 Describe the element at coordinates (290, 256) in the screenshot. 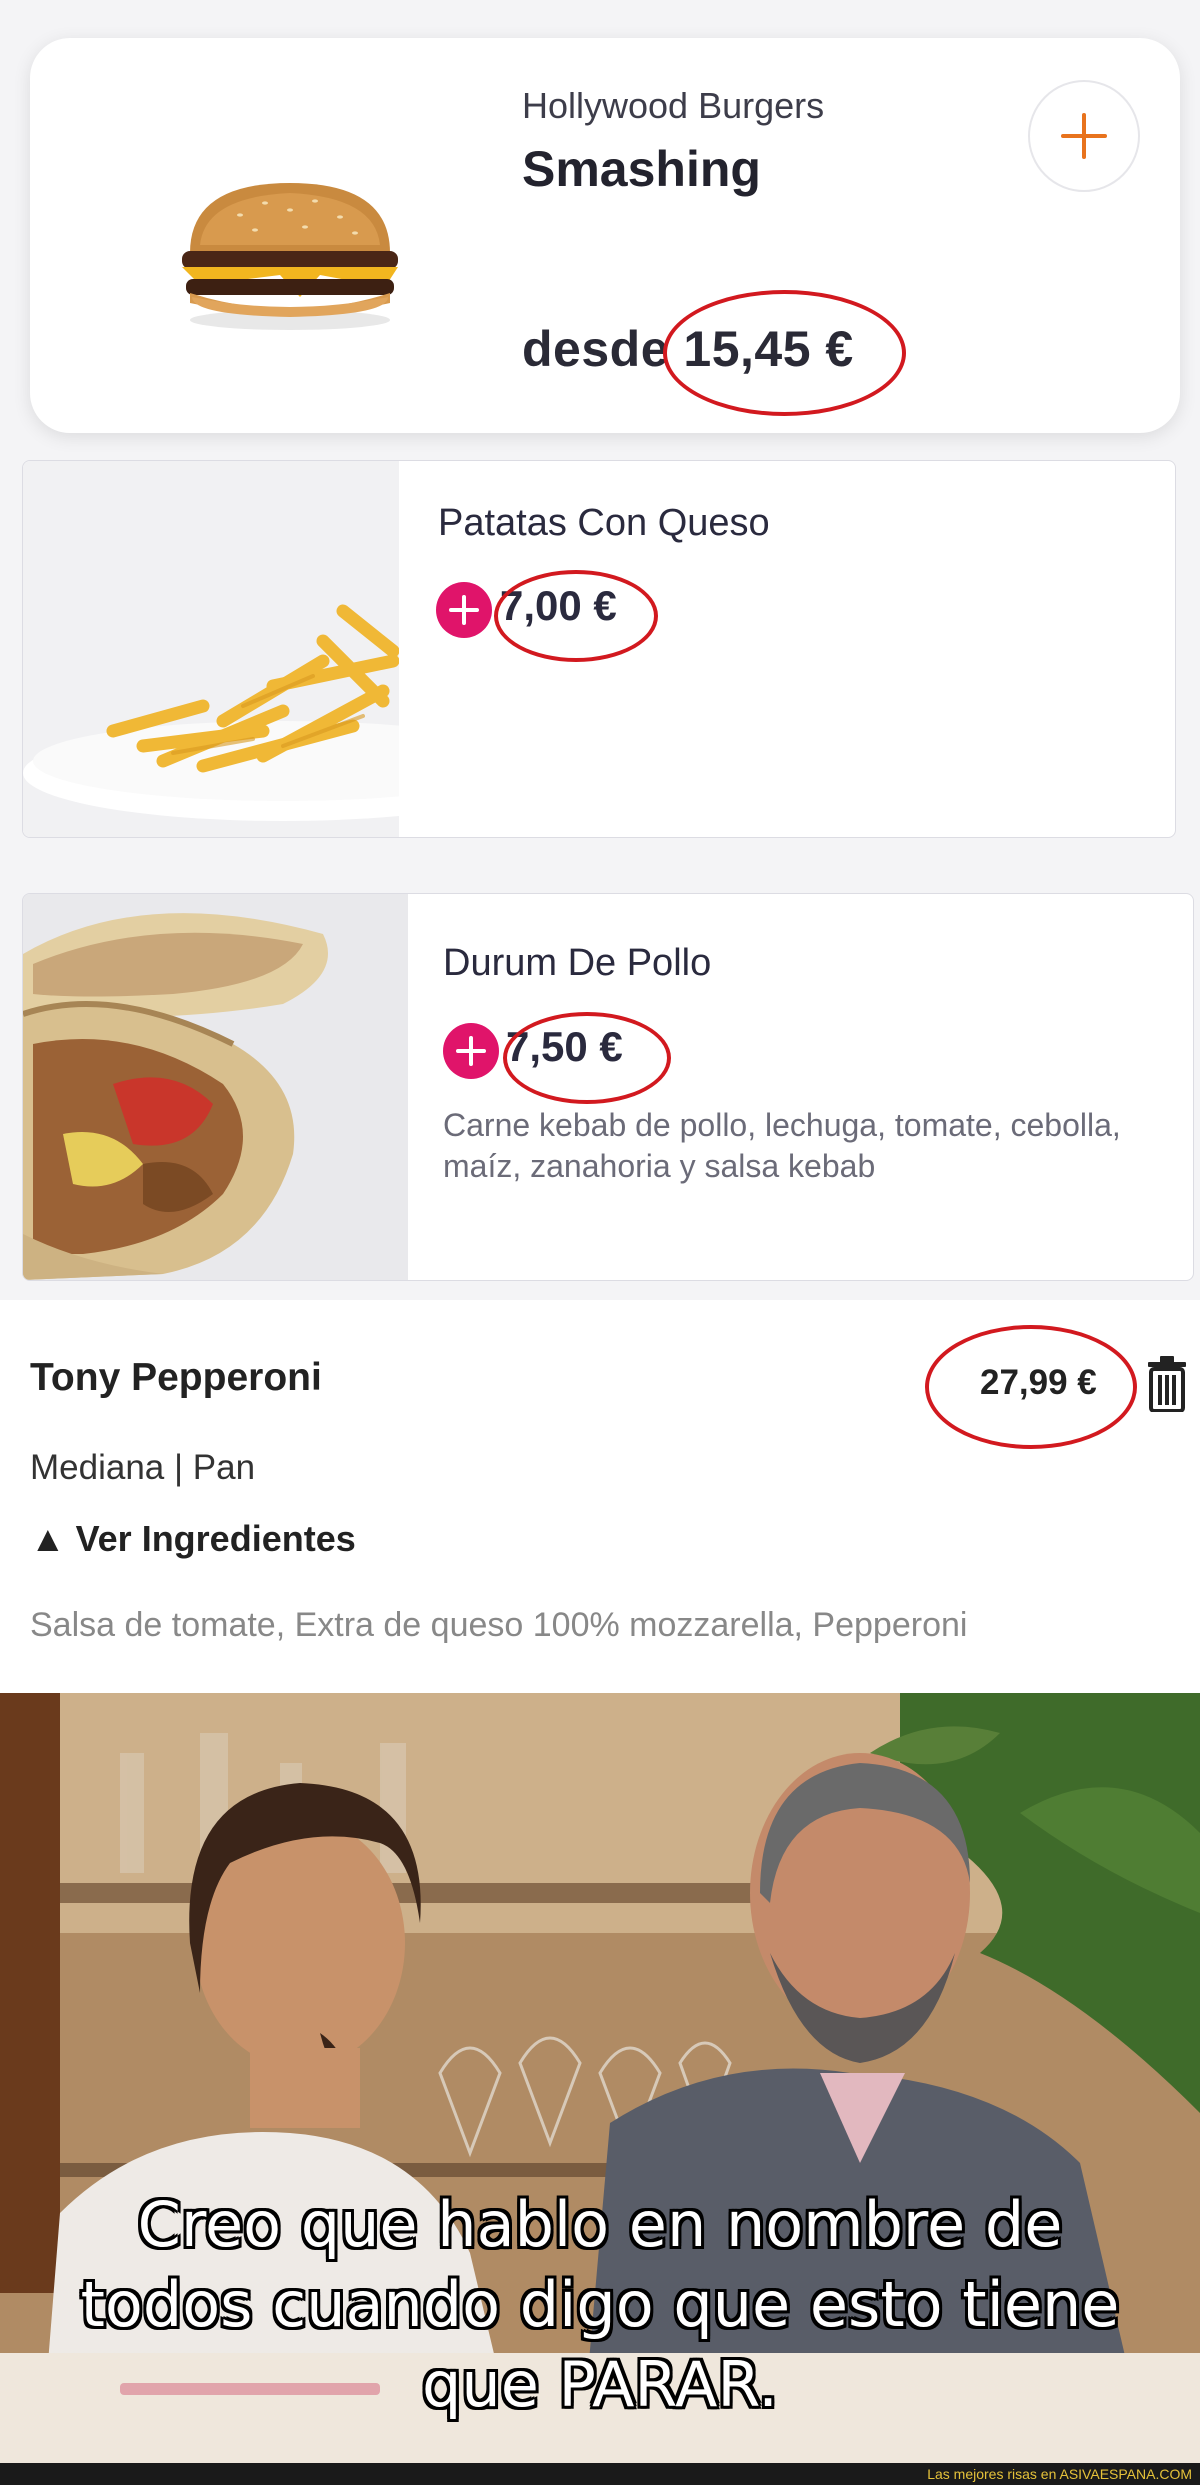

I see `burger-image` at that location.